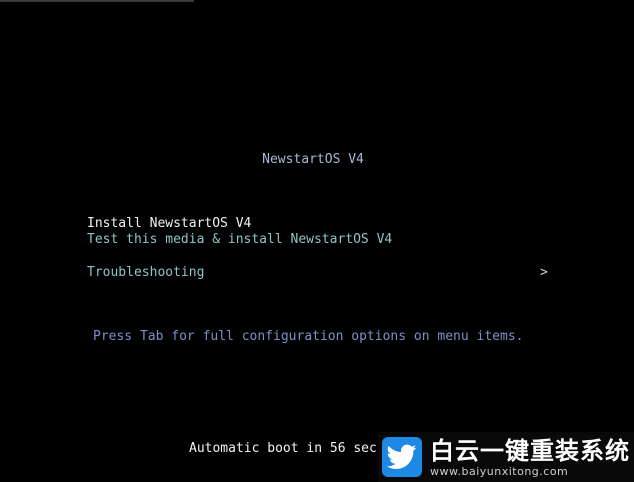 This screenshot has height=482, width=634. Describe the element at coordinates (499, 471) in the screenshot. I see `watermark-url: www.baiyunxitong.com` at that location.